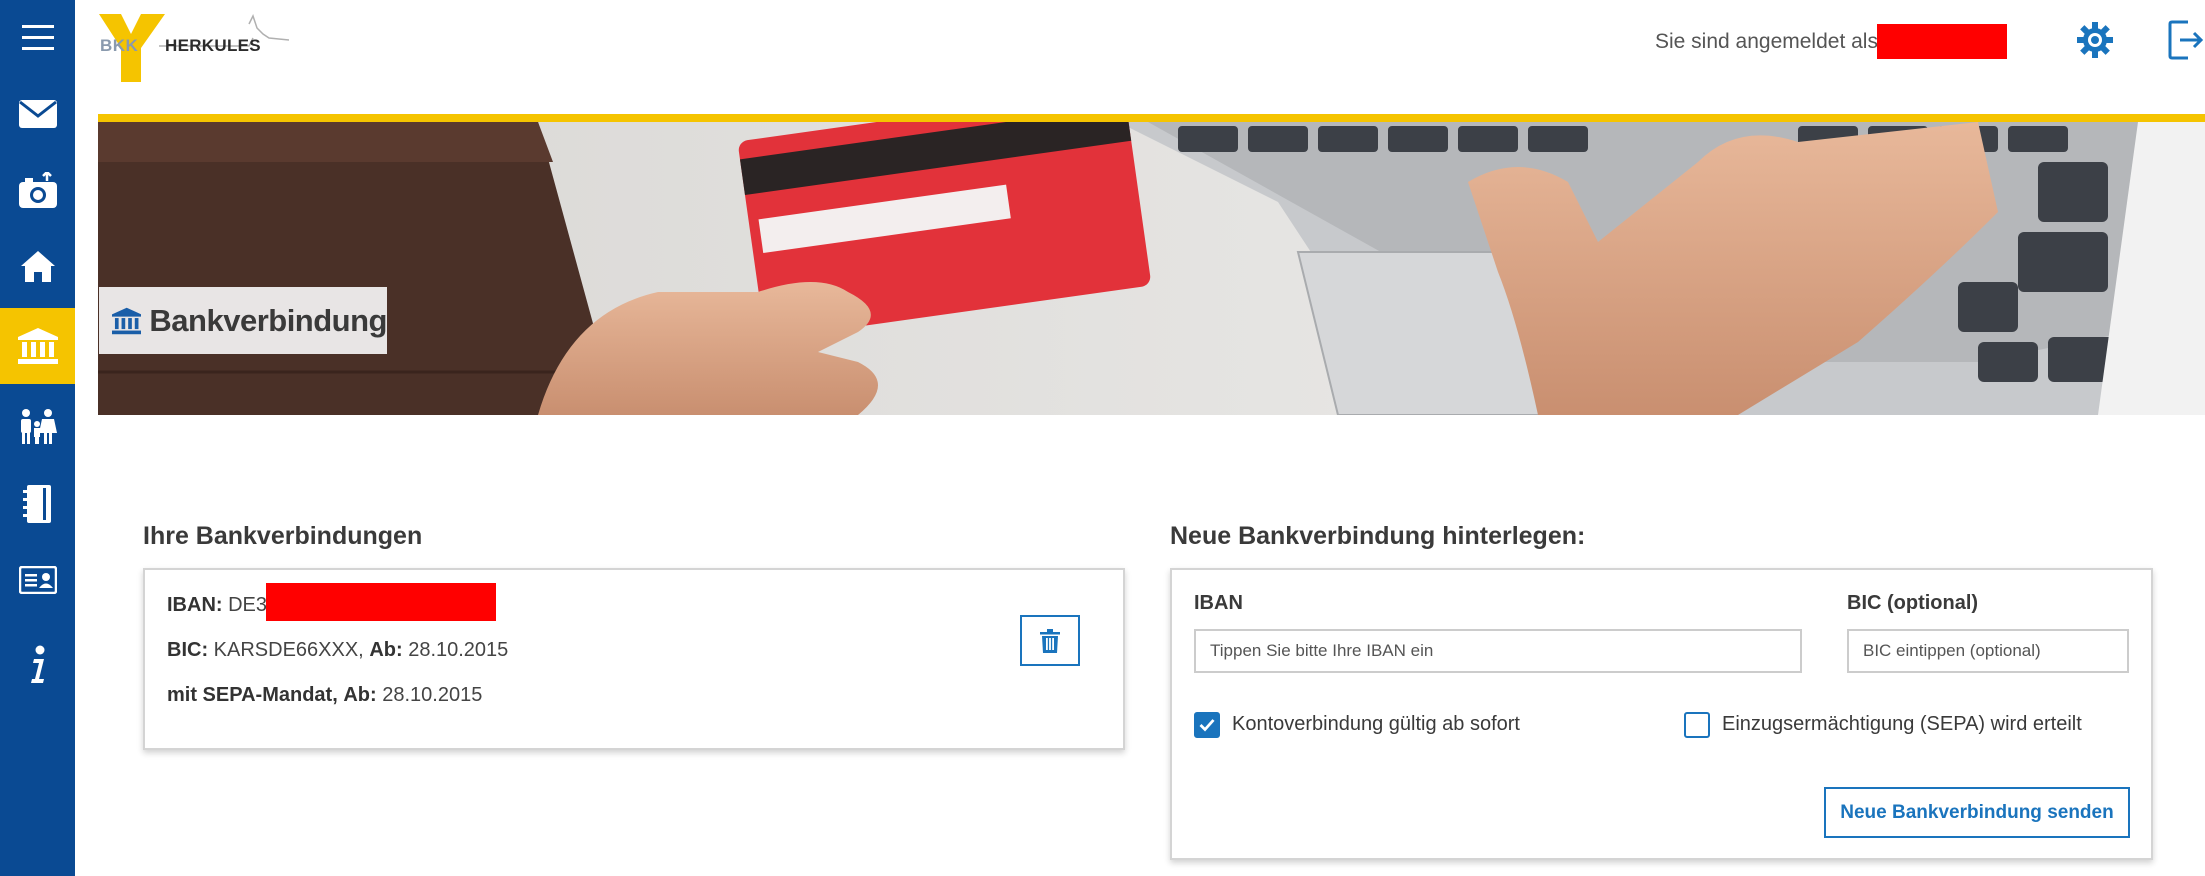 This screenshot has height=876, width=2205. I want to click on login-status-label: Sie sind angemeldet als:, so click(1769, 41).